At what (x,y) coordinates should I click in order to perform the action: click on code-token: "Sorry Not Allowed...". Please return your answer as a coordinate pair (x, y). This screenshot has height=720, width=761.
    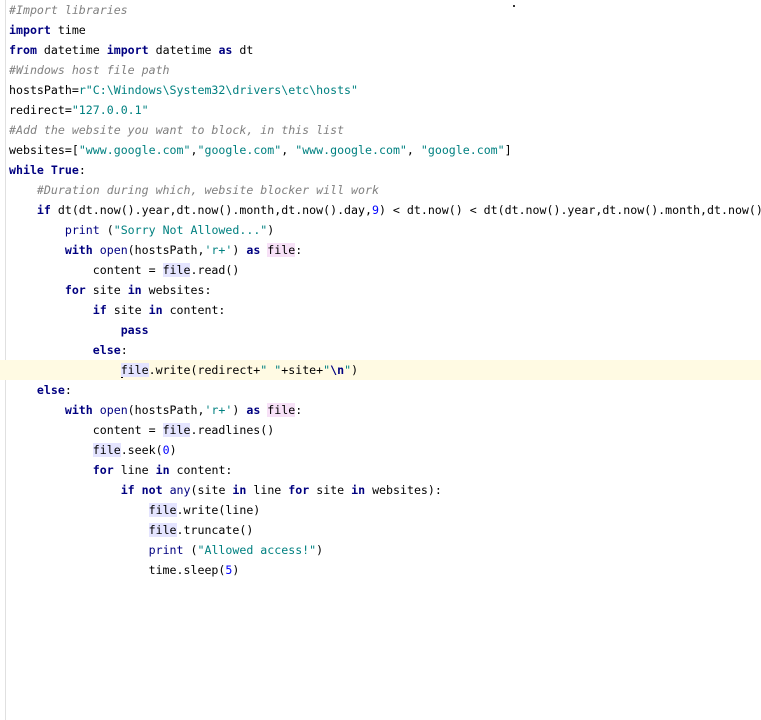
    Looking at the image, I should click on (190, 230).